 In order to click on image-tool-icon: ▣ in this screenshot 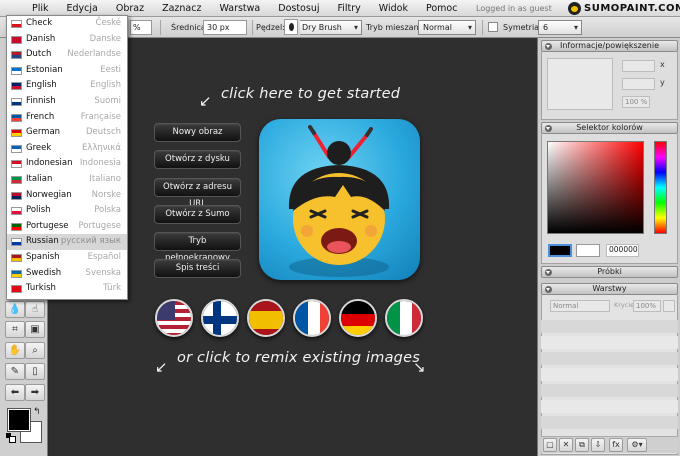, I will do `click(35, 329)`.